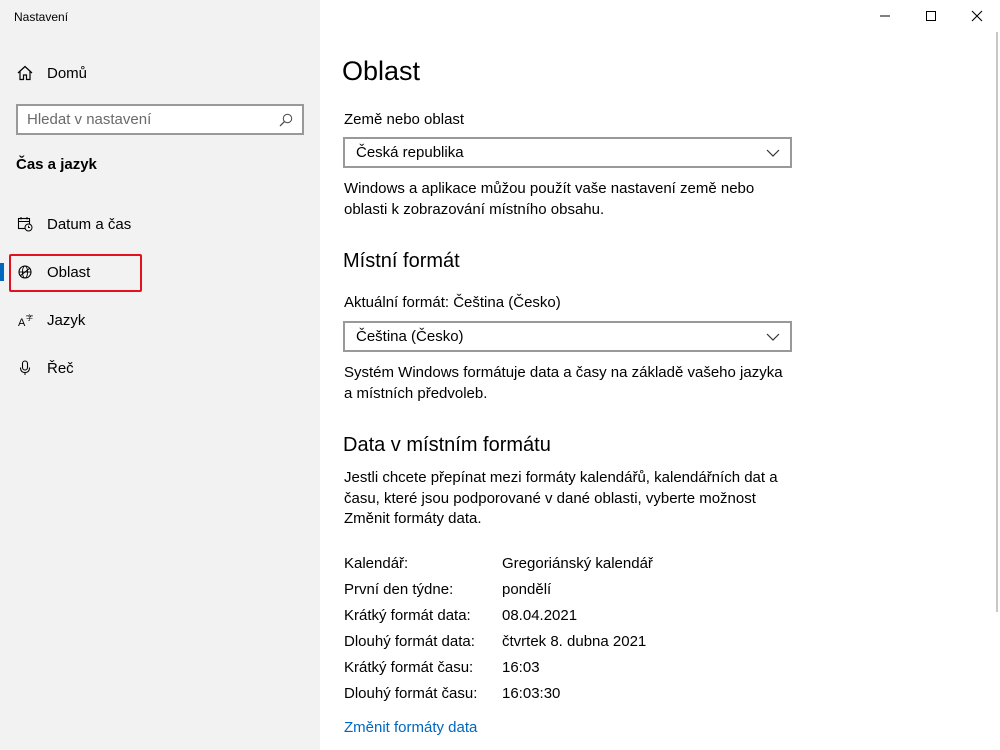  What do you see at coordinates (399, 589) in the screenshot?
I see `format-key: První den týdne:` at bounding box center [399, 589].